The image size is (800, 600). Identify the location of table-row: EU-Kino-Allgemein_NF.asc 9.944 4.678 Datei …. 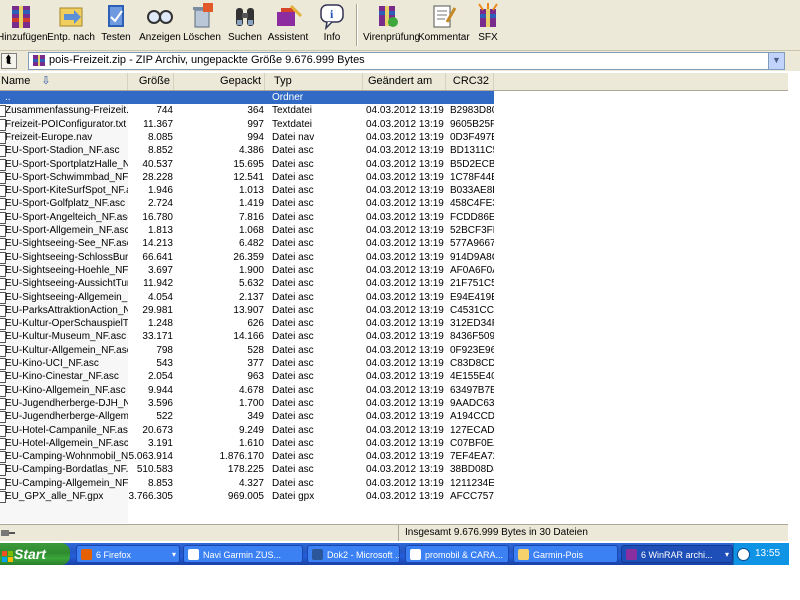
(250, 390).